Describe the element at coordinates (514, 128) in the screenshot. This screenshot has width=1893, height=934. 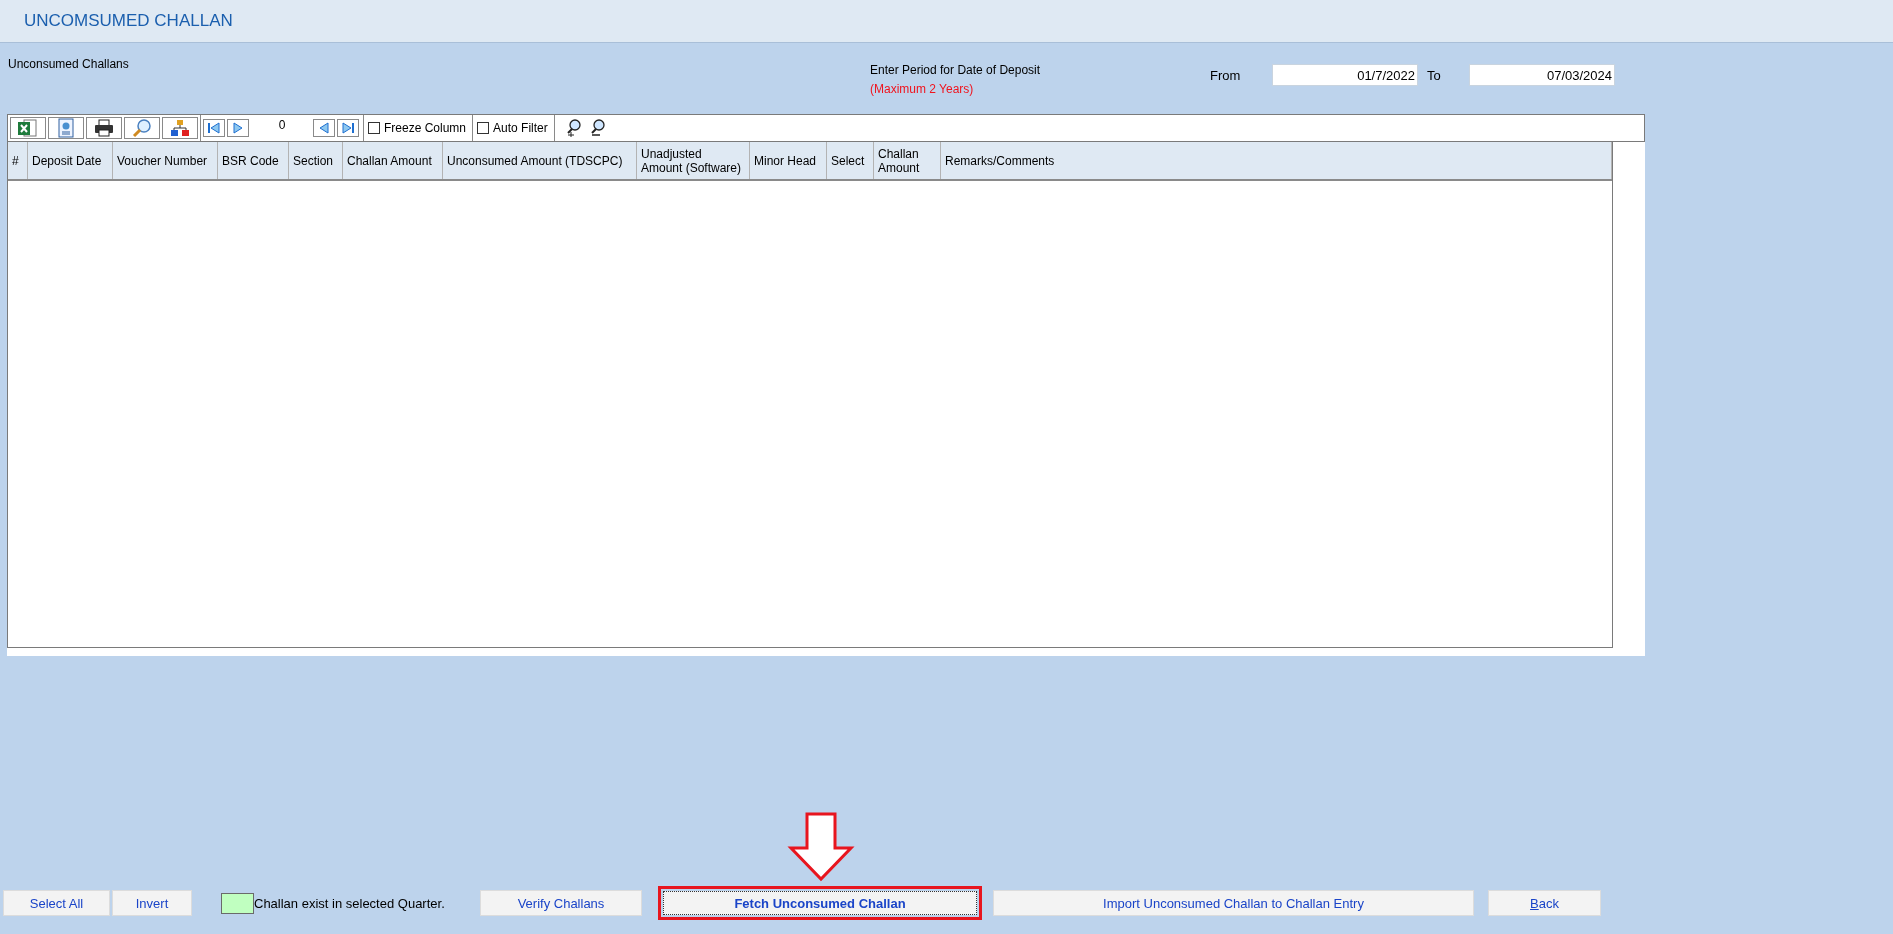
I see `toolbar-checkbox: Auto Filter` at that location.